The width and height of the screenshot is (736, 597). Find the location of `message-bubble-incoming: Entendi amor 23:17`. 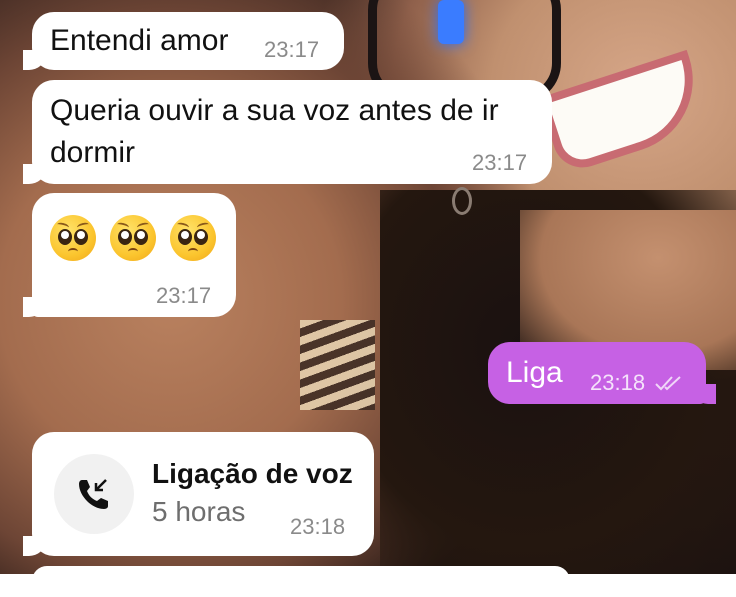

message-bubble-incoming: Entendi amor 23:17 is located at coordinates (183, 41).